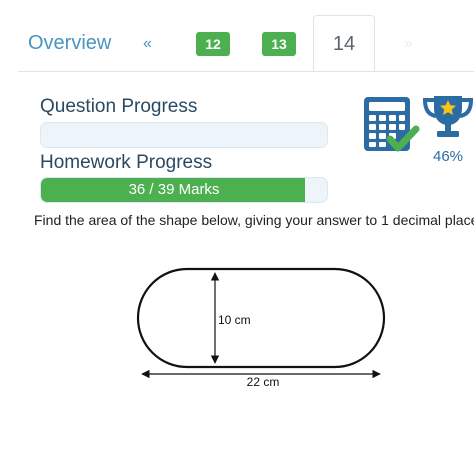  Describe the element at coordinates (119, 106) in the screenshot. I see `question-progress-label: Question Progress` at that location.